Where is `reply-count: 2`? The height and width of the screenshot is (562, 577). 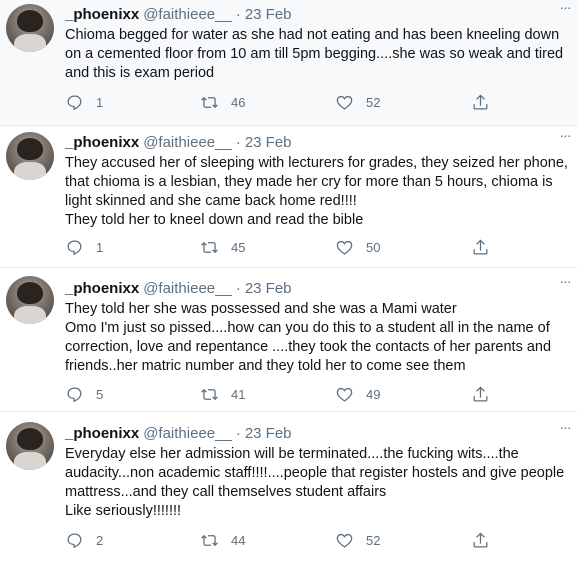
reply-count: 2 is located at coordinates (100, 540).